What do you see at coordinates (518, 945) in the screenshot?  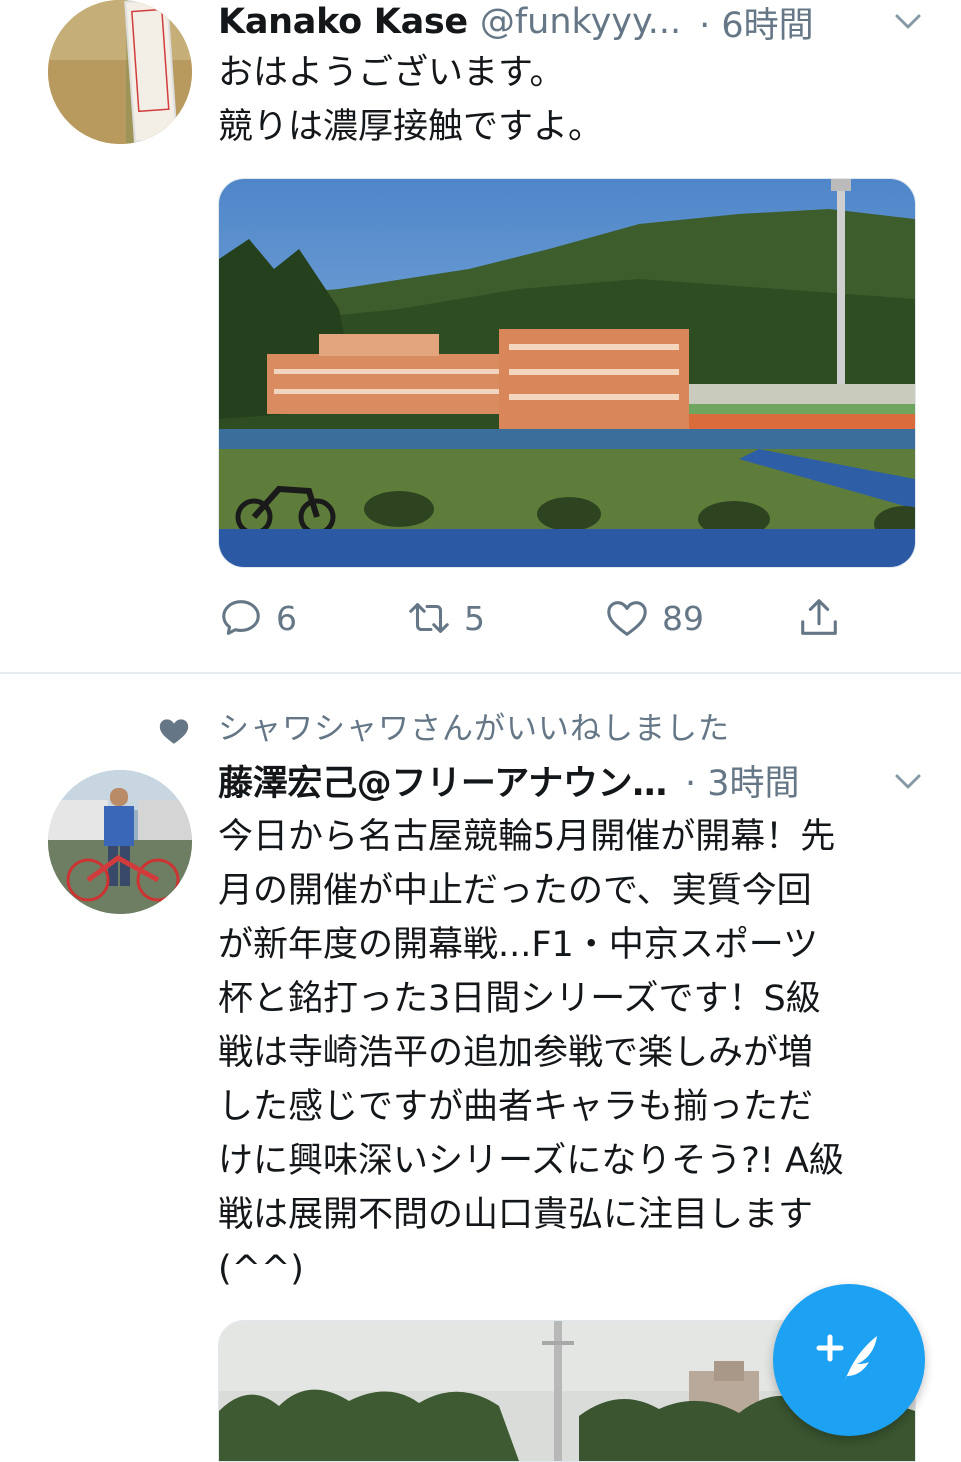 I see `tweet-text-line: が新年度の開幕戦...F1・中京スポーツ` at bounding box center [518, 945].